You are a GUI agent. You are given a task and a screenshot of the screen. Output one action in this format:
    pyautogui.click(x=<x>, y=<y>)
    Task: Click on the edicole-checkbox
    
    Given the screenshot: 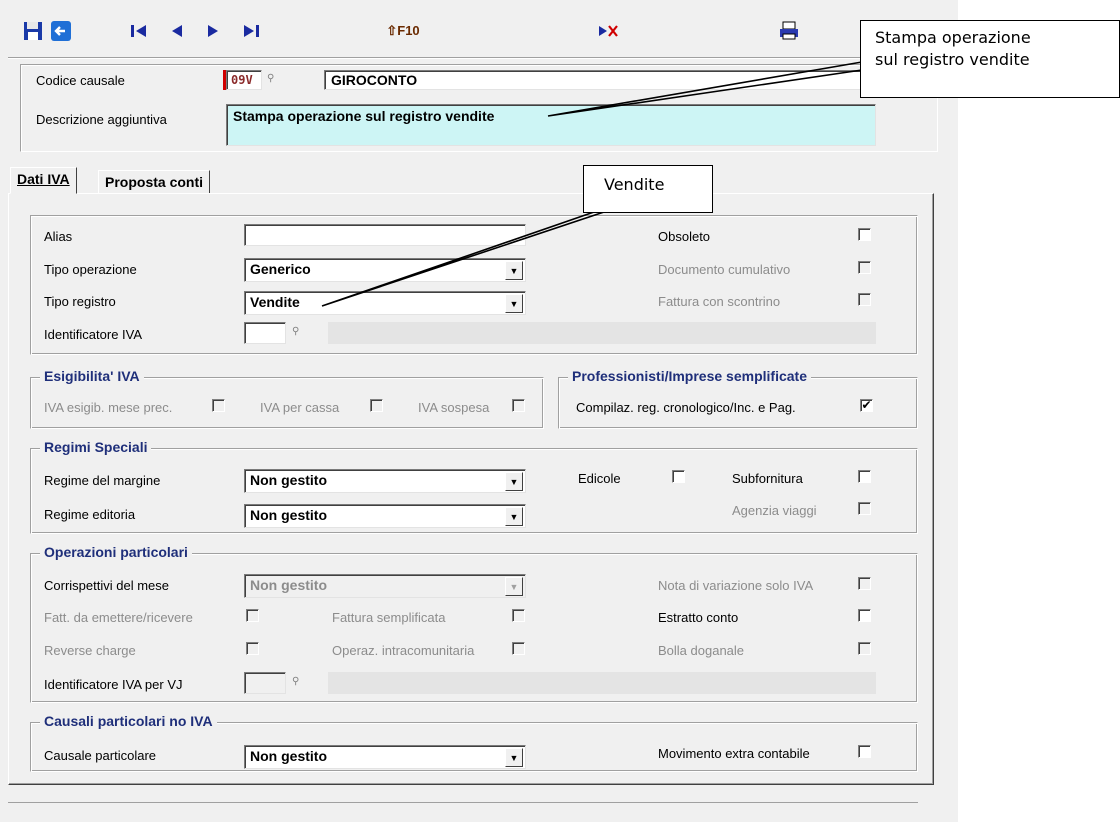 What is the action you would take?
    pyautogui.click(x=678, y=476)
    